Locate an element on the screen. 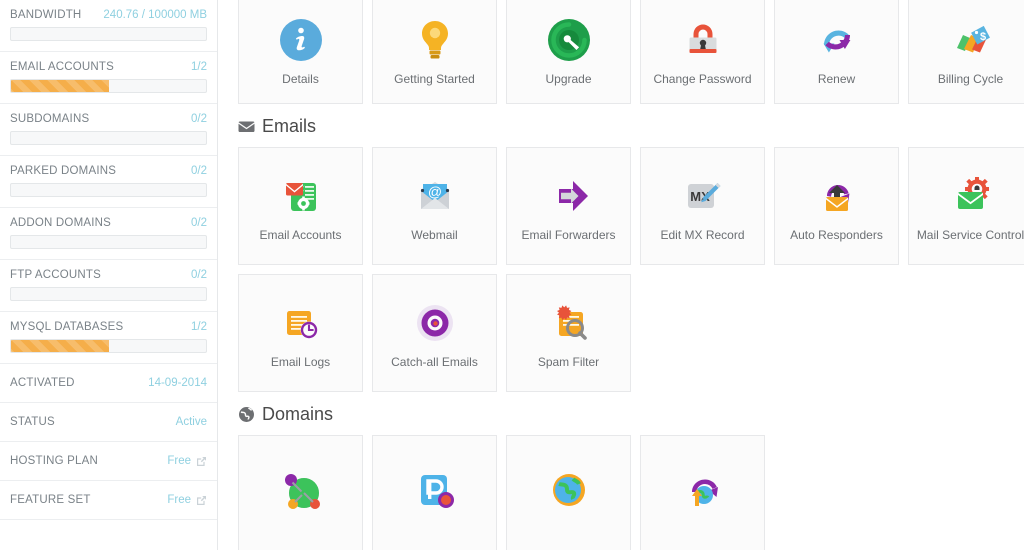  stat-row: FTP ACCOUNTS 0/2 is located at coordinates (108, 286).